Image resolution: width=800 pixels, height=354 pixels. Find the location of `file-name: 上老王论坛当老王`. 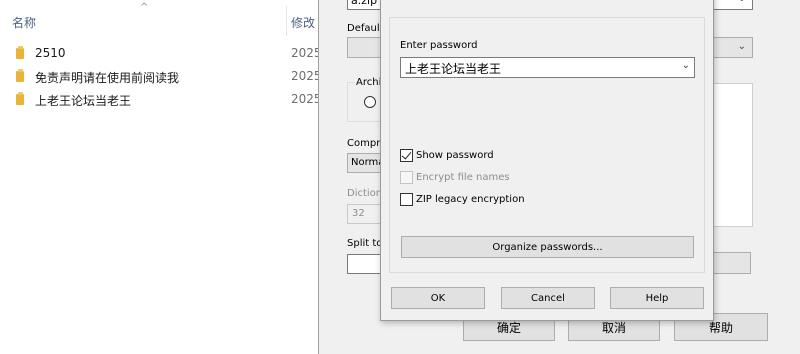

file-name: 上老王论坛当老王 is located at coordinates (83, 101).